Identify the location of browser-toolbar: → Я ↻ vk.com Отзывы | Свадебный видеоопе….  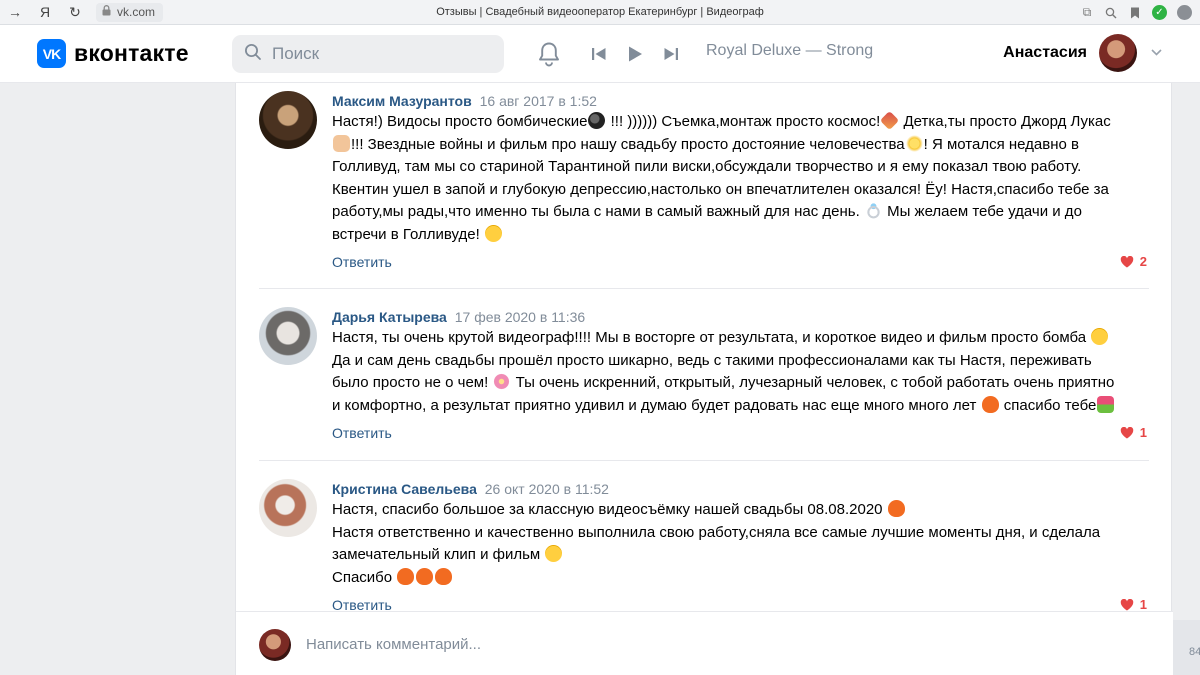
(600, 12).